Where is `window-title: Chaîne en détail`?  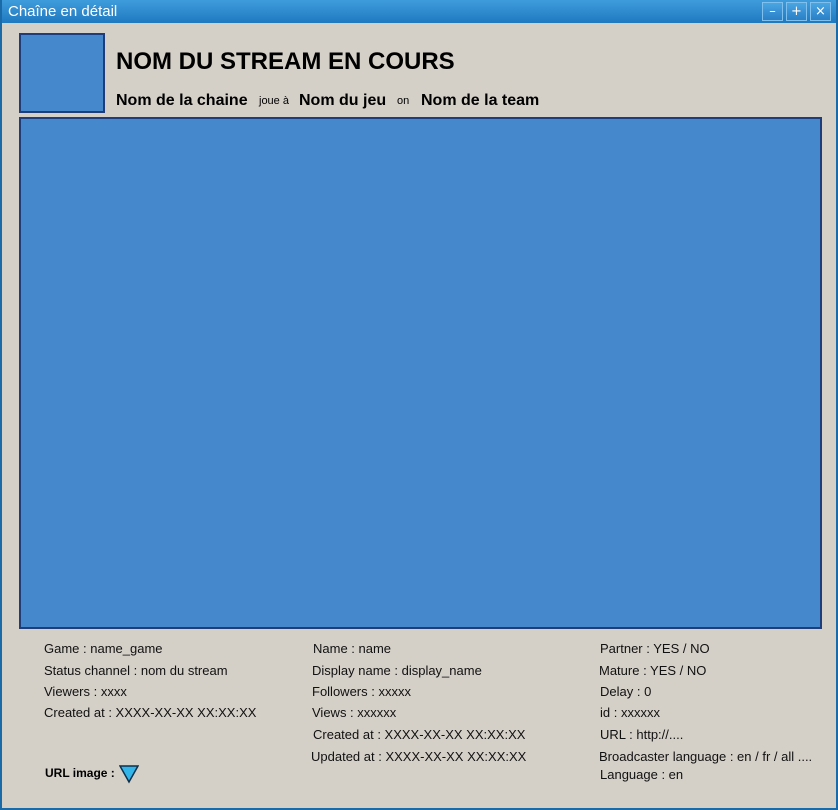
window-title: Chaîne en détail is located at coordinates (63, 11).